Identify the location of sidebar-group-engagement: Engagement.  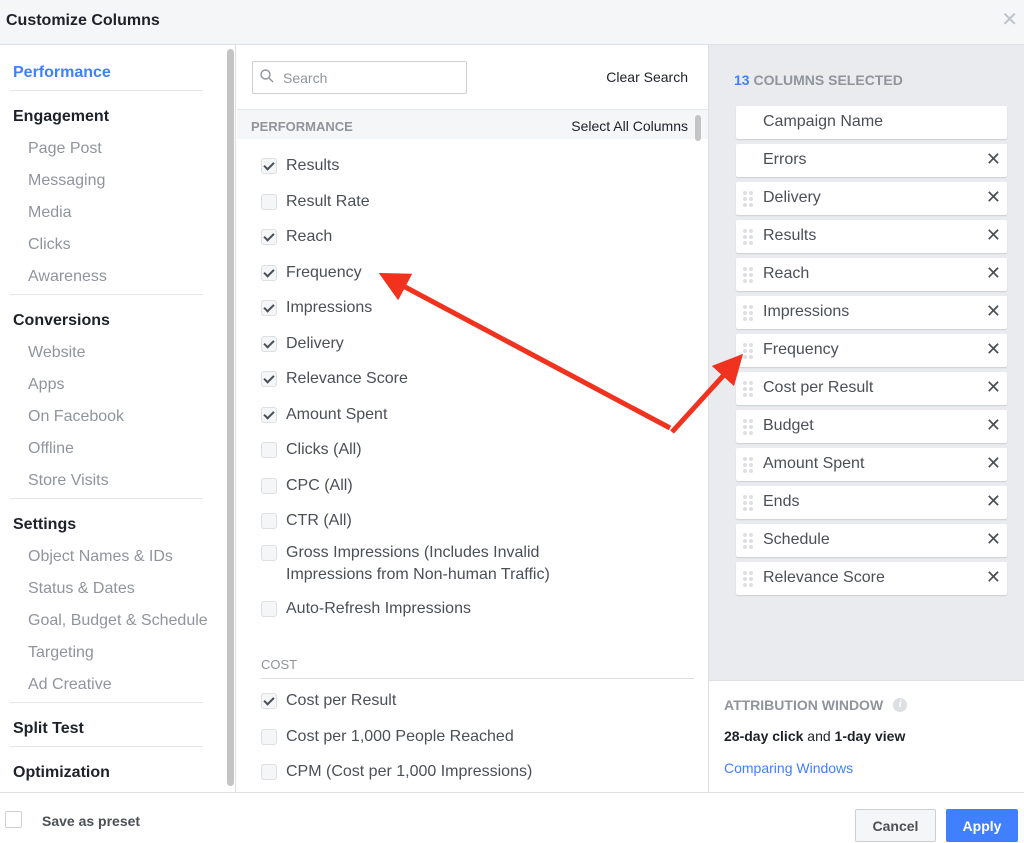
(61, 117).